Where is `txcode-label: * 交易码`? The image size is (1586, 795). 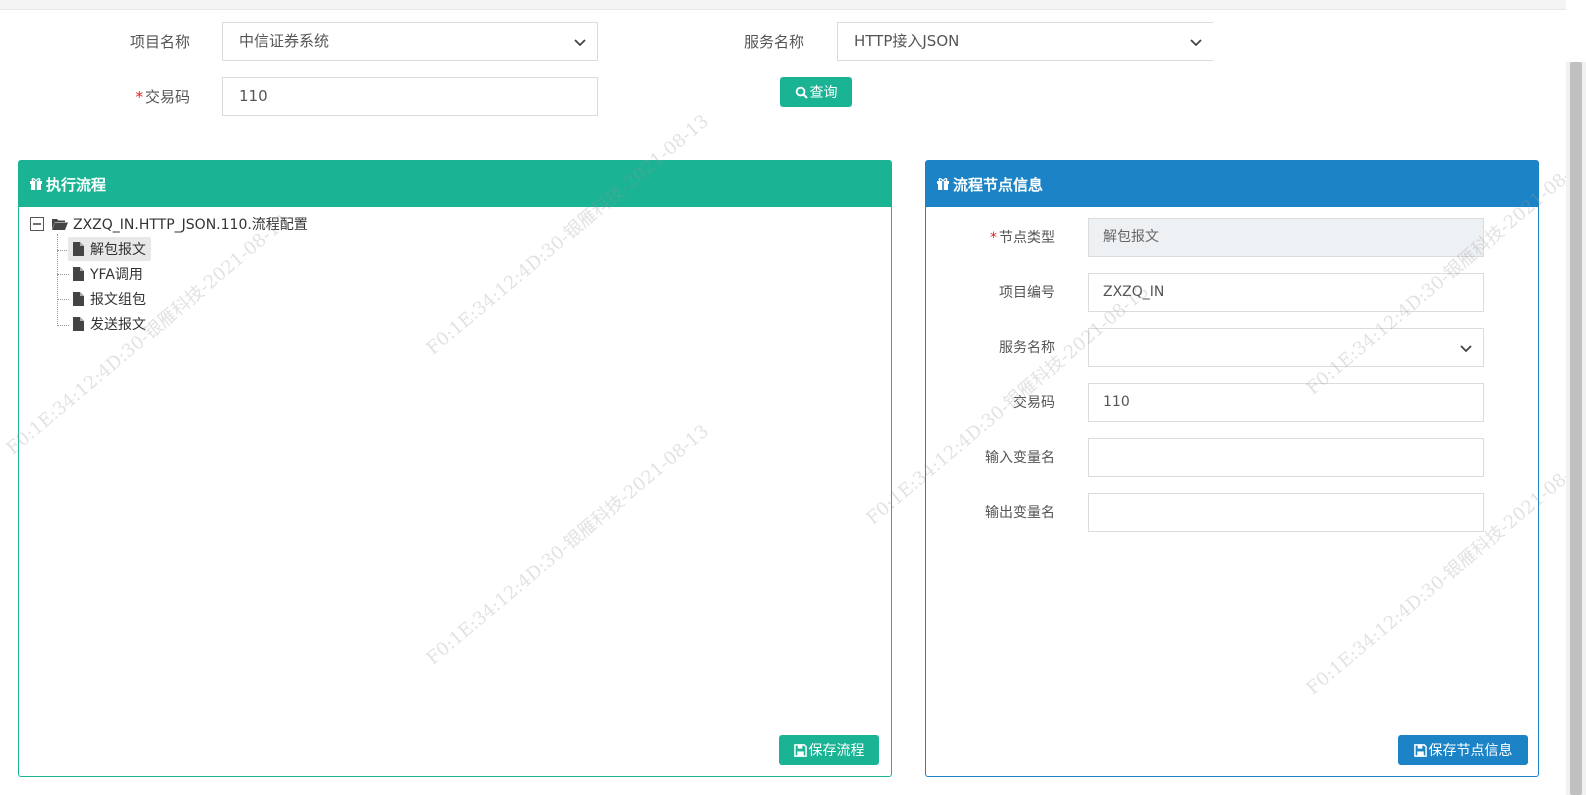
txcode-label: * 交易码 is located at coordinates (155, 96).